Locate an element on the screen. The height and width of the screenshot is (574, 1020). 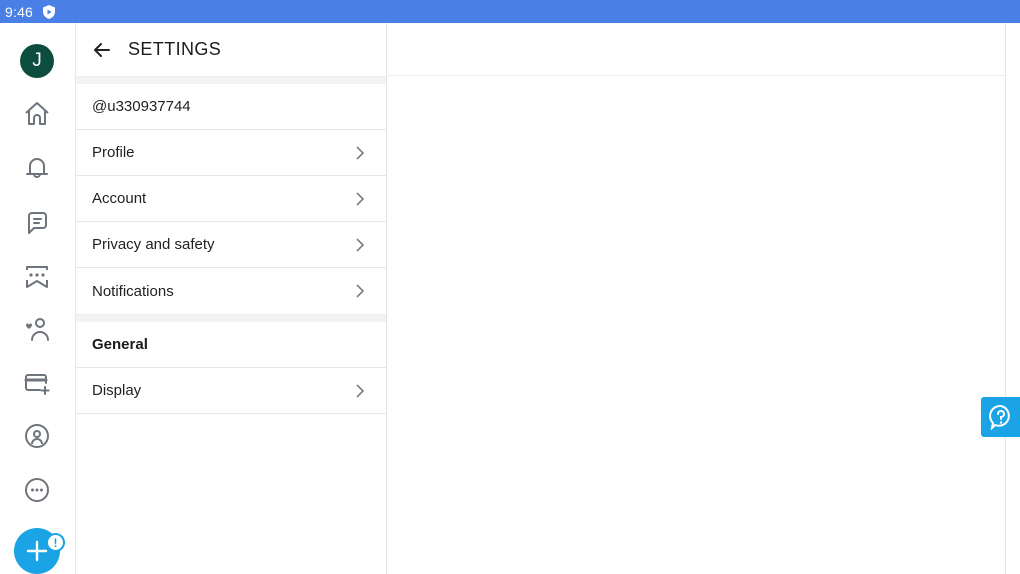
shield-icon is located at coordinates (49, 11).